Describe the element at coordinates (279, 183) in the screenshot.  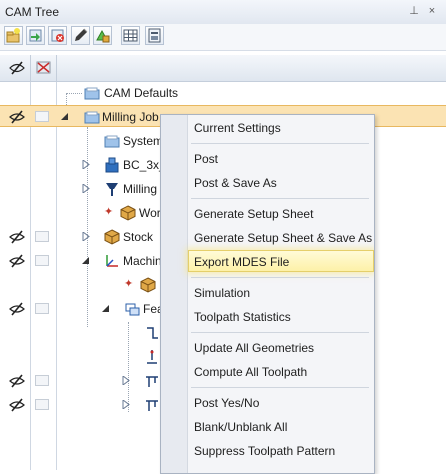
I see `menu-item-post-save-as: Post & Save As` at that location.